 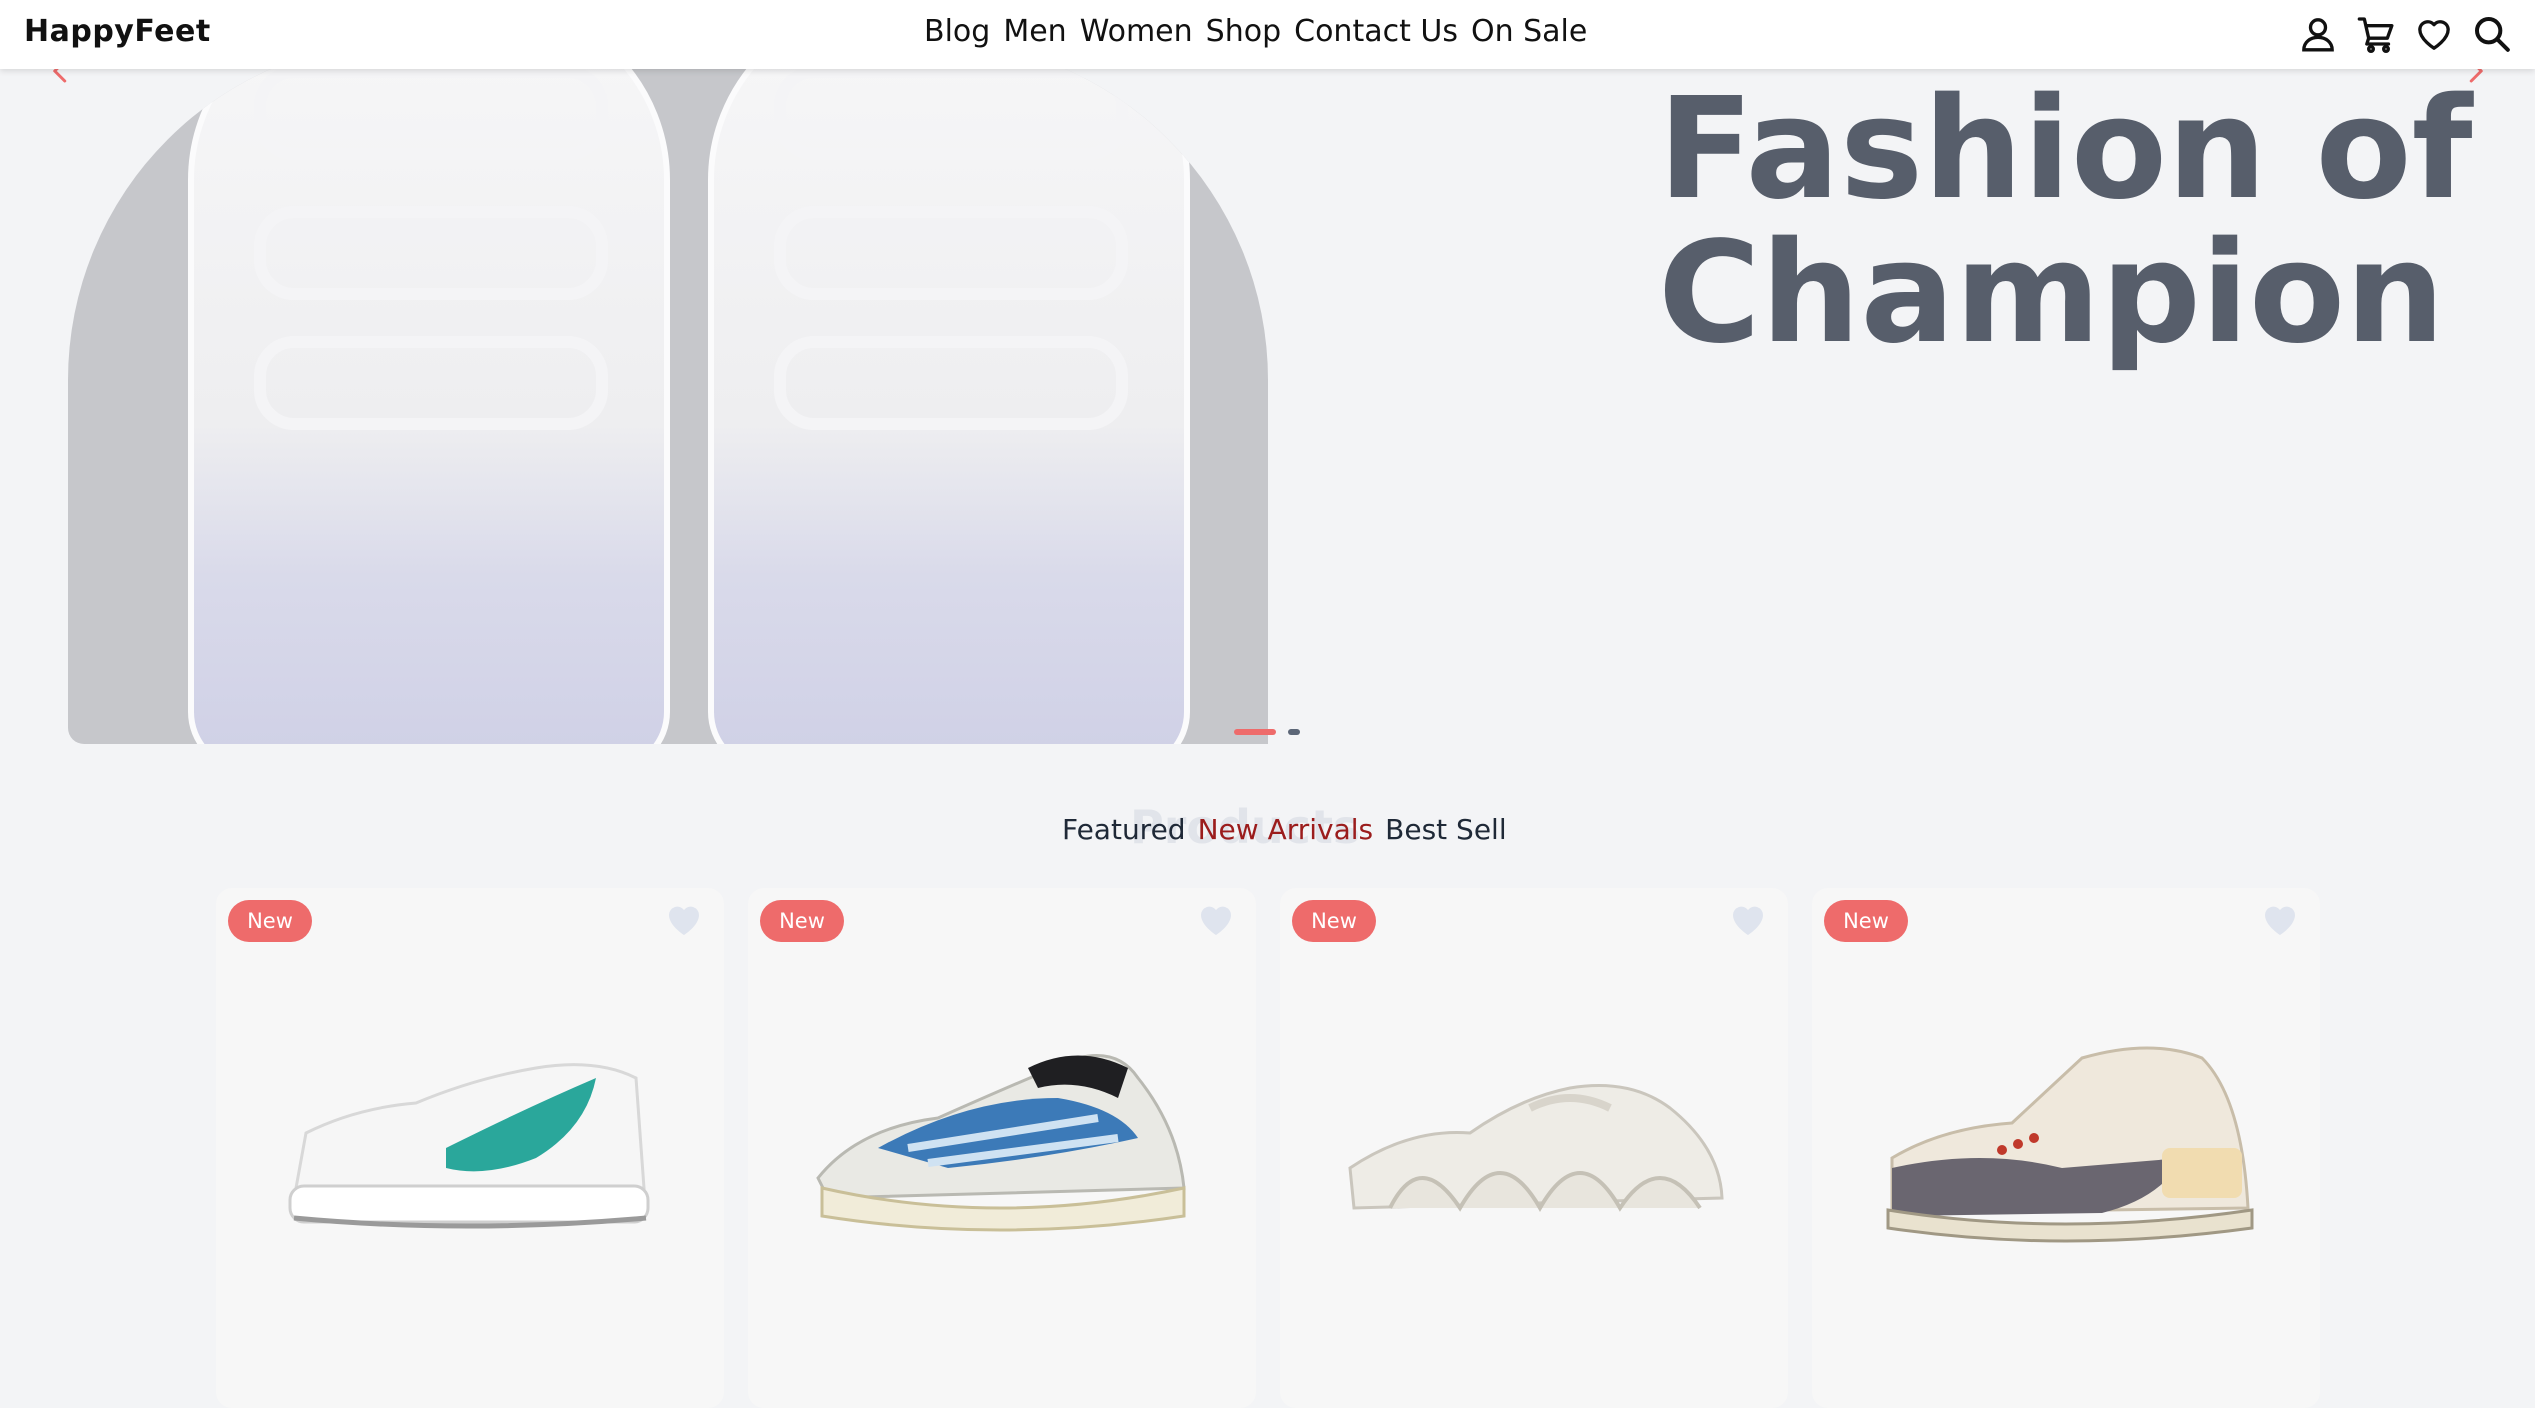 I want to click on product-image-blue-runner-sneaker, so click(x=1002, y=1158).